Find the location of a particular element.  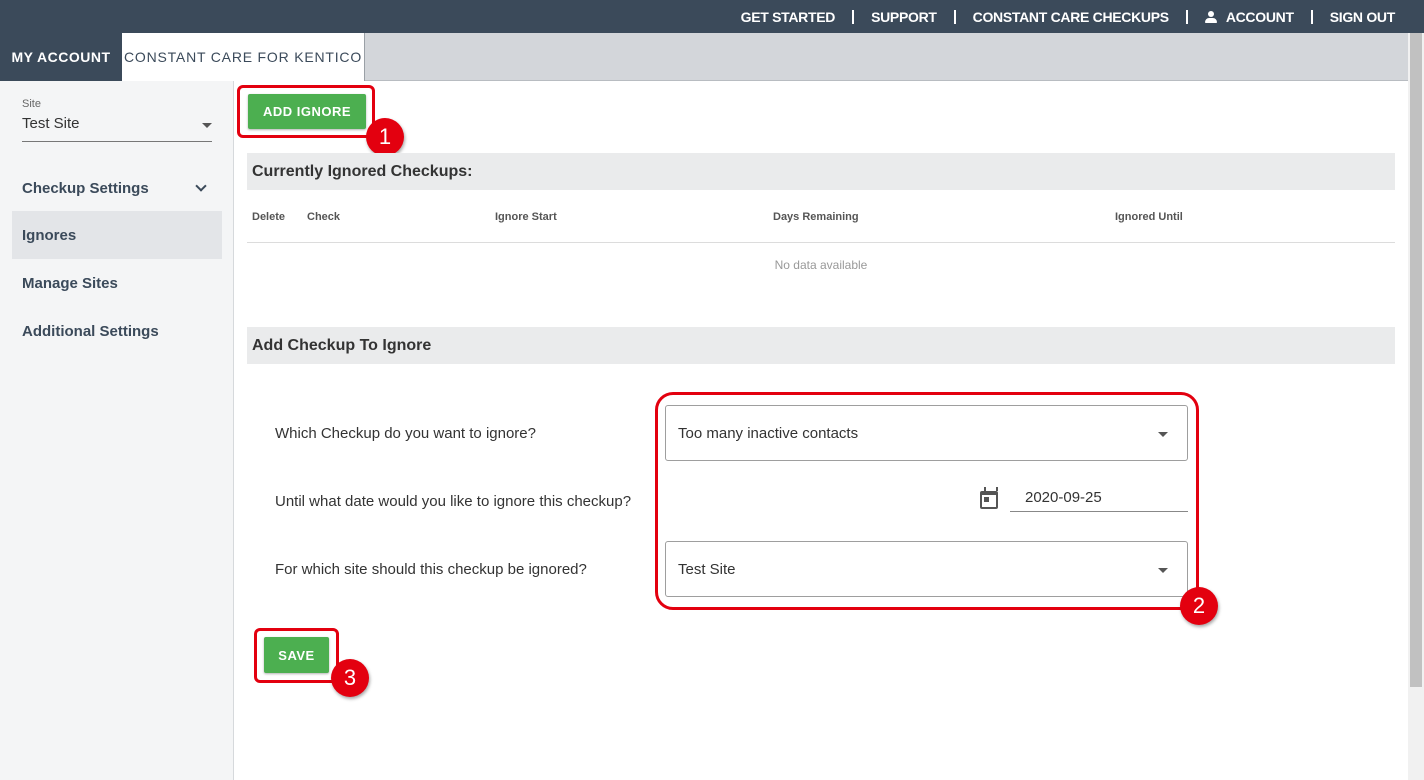

tab-strip: MY ACCOUNT CONSTANT CARE FOR KENTICO is located at coordinates (704, 57).